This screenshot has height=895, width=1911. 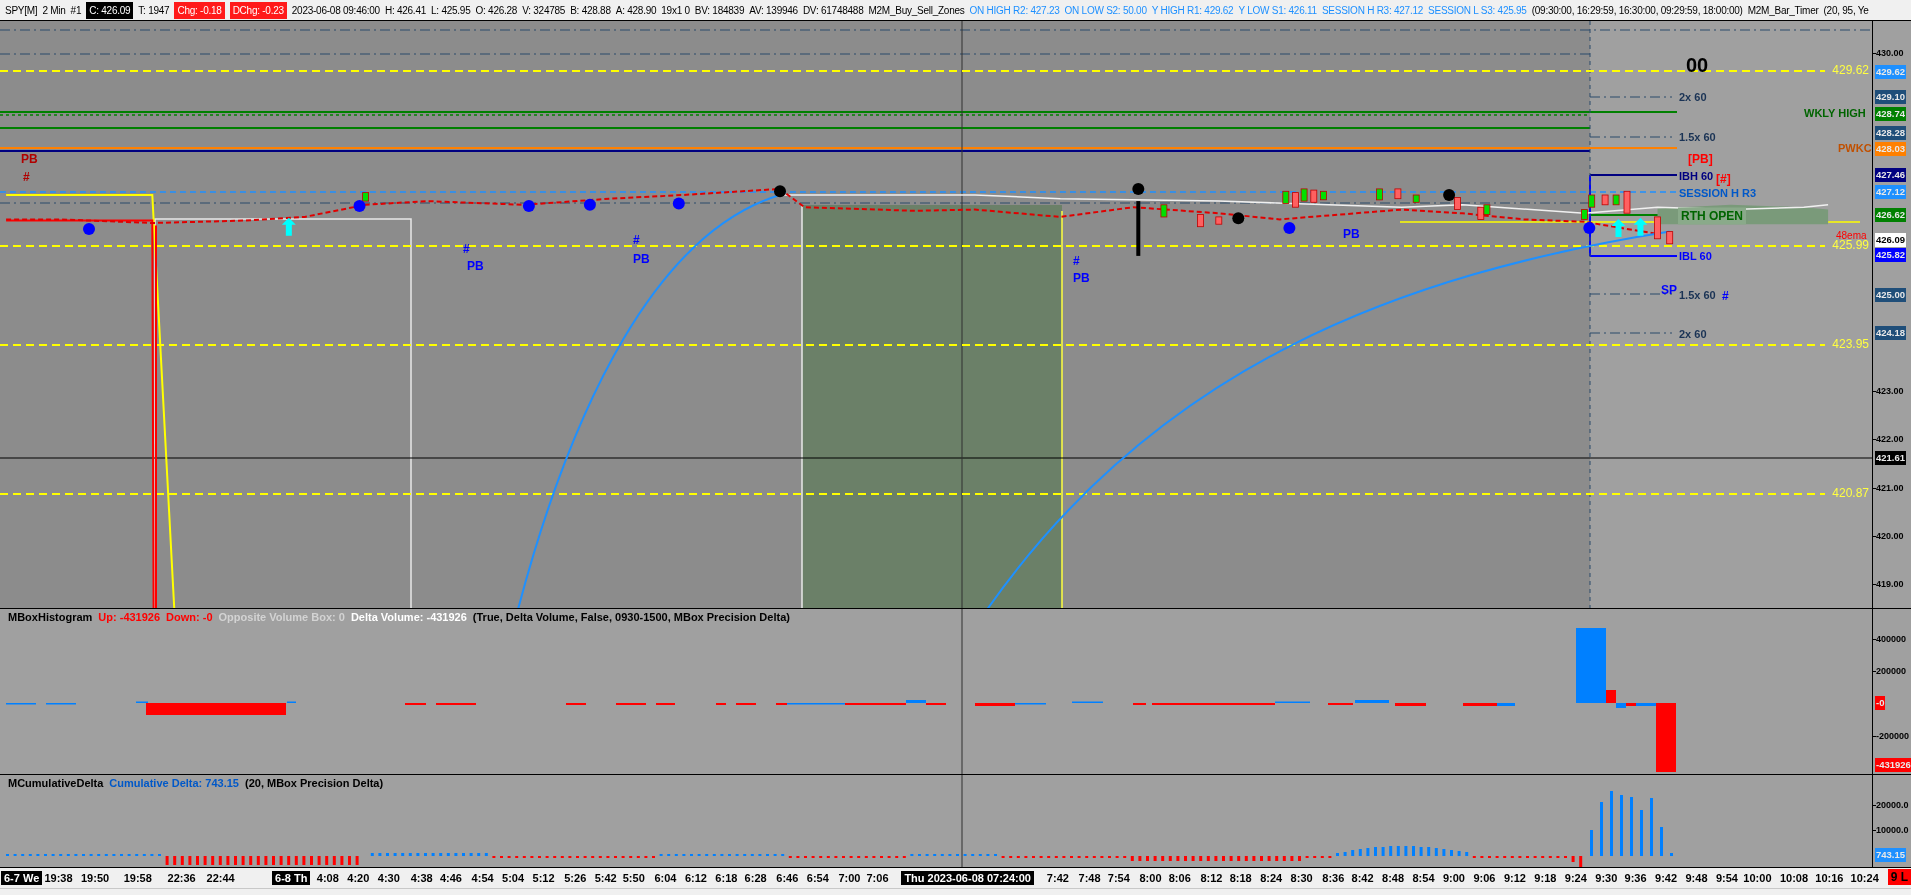 What do you see at coordinates (174, 783) in the screenshot?
I see `legend-text: Cumulative Delta: 743.15` at bounding box center [174, 783].